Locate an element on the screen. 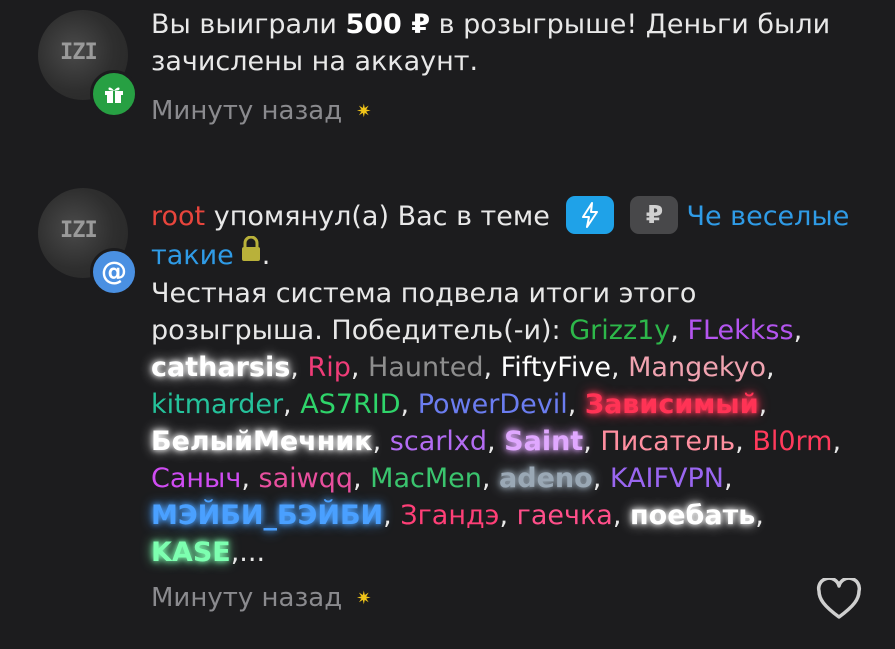 The image size is (895, 649). avatar: IZI is located at coordinates (88, 64).